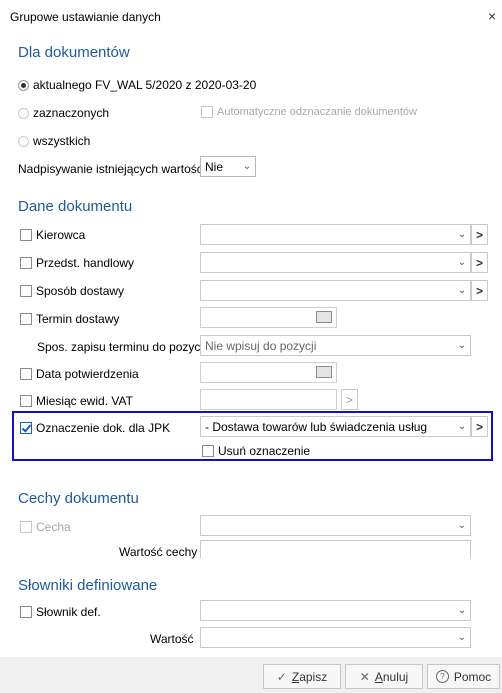 Image resolution: width=502 pixels, height=693 pixels. What do you see at coordinates (74, 52) in the screenshot?
I see `section-dla-dokumentow: Dla dokumentów` at bounding box center [74, 52].